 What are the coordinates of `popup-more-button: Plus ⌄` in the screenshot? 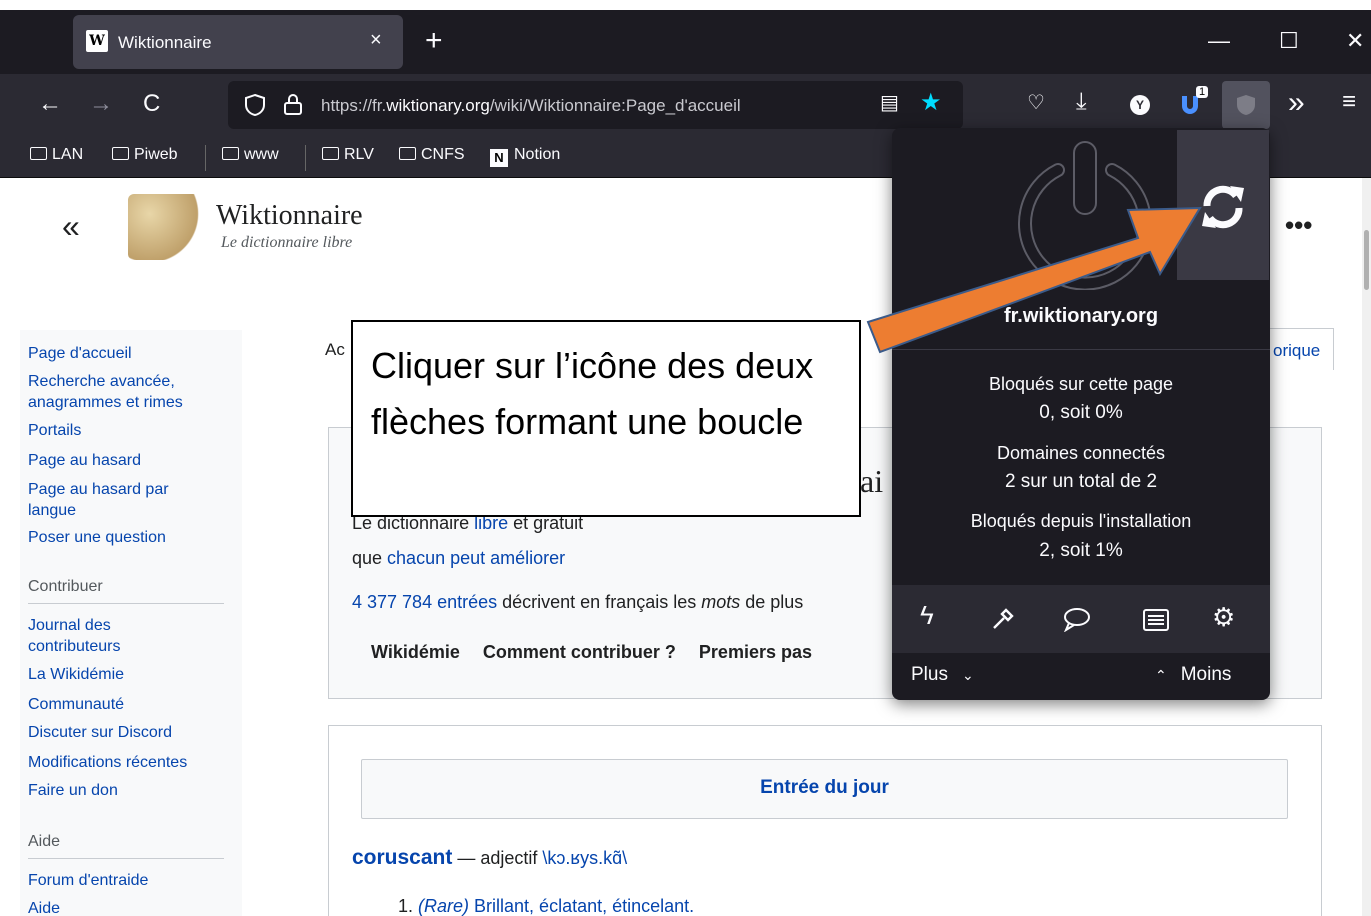 It's located at (942, 675).